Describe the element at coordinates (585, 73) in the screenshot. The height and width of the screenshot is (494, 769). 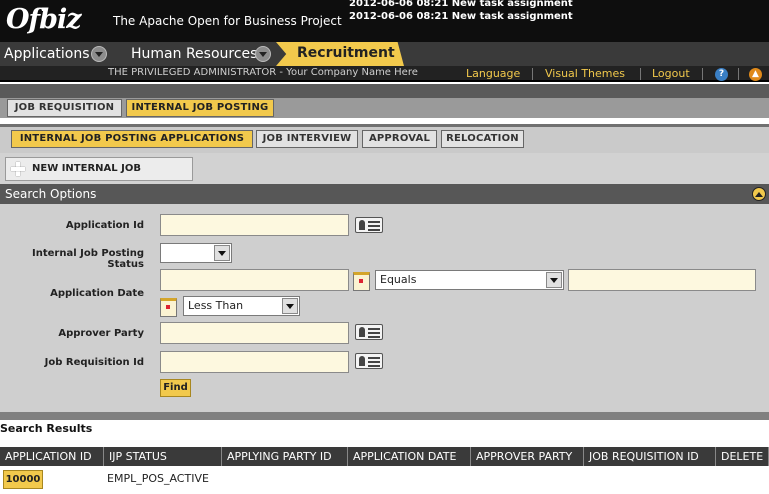
I see `visual-themes-link: Visual Themes` at that location.